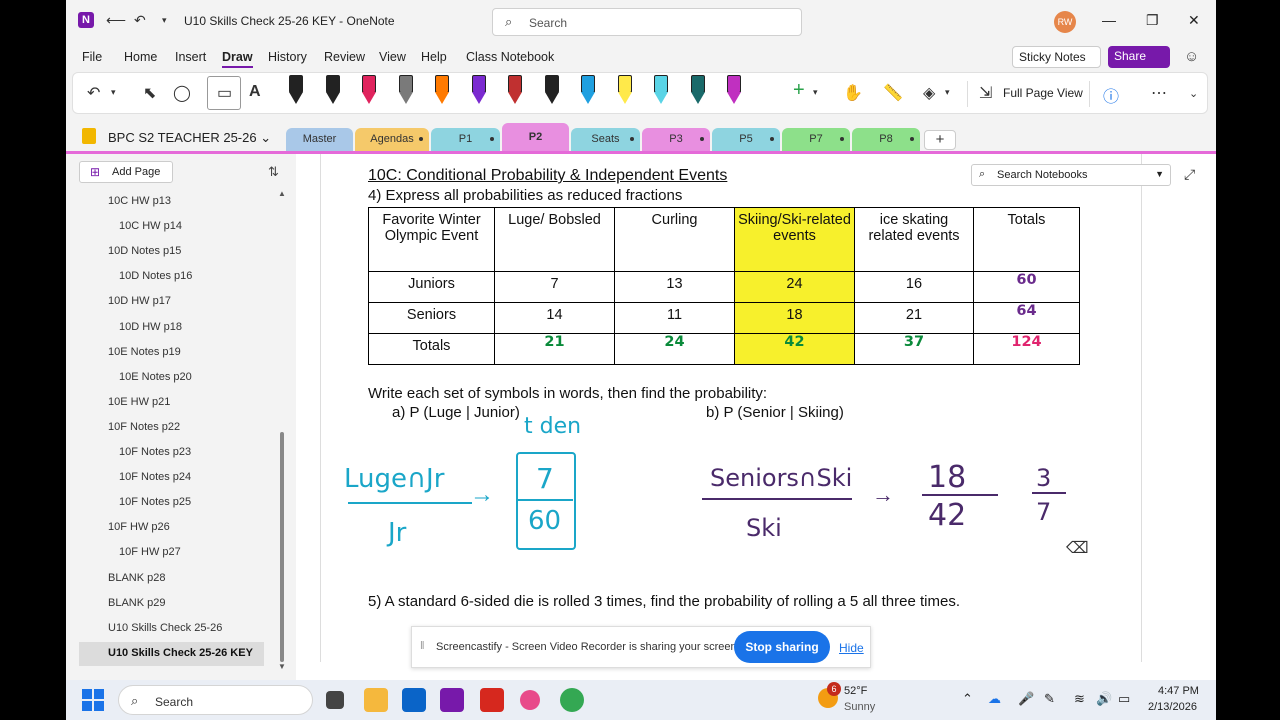  What do you see at coordinates (1189, 174) in the screenshot?
I see `expand-icon: ⤢` at bounding box center [1189, 174].